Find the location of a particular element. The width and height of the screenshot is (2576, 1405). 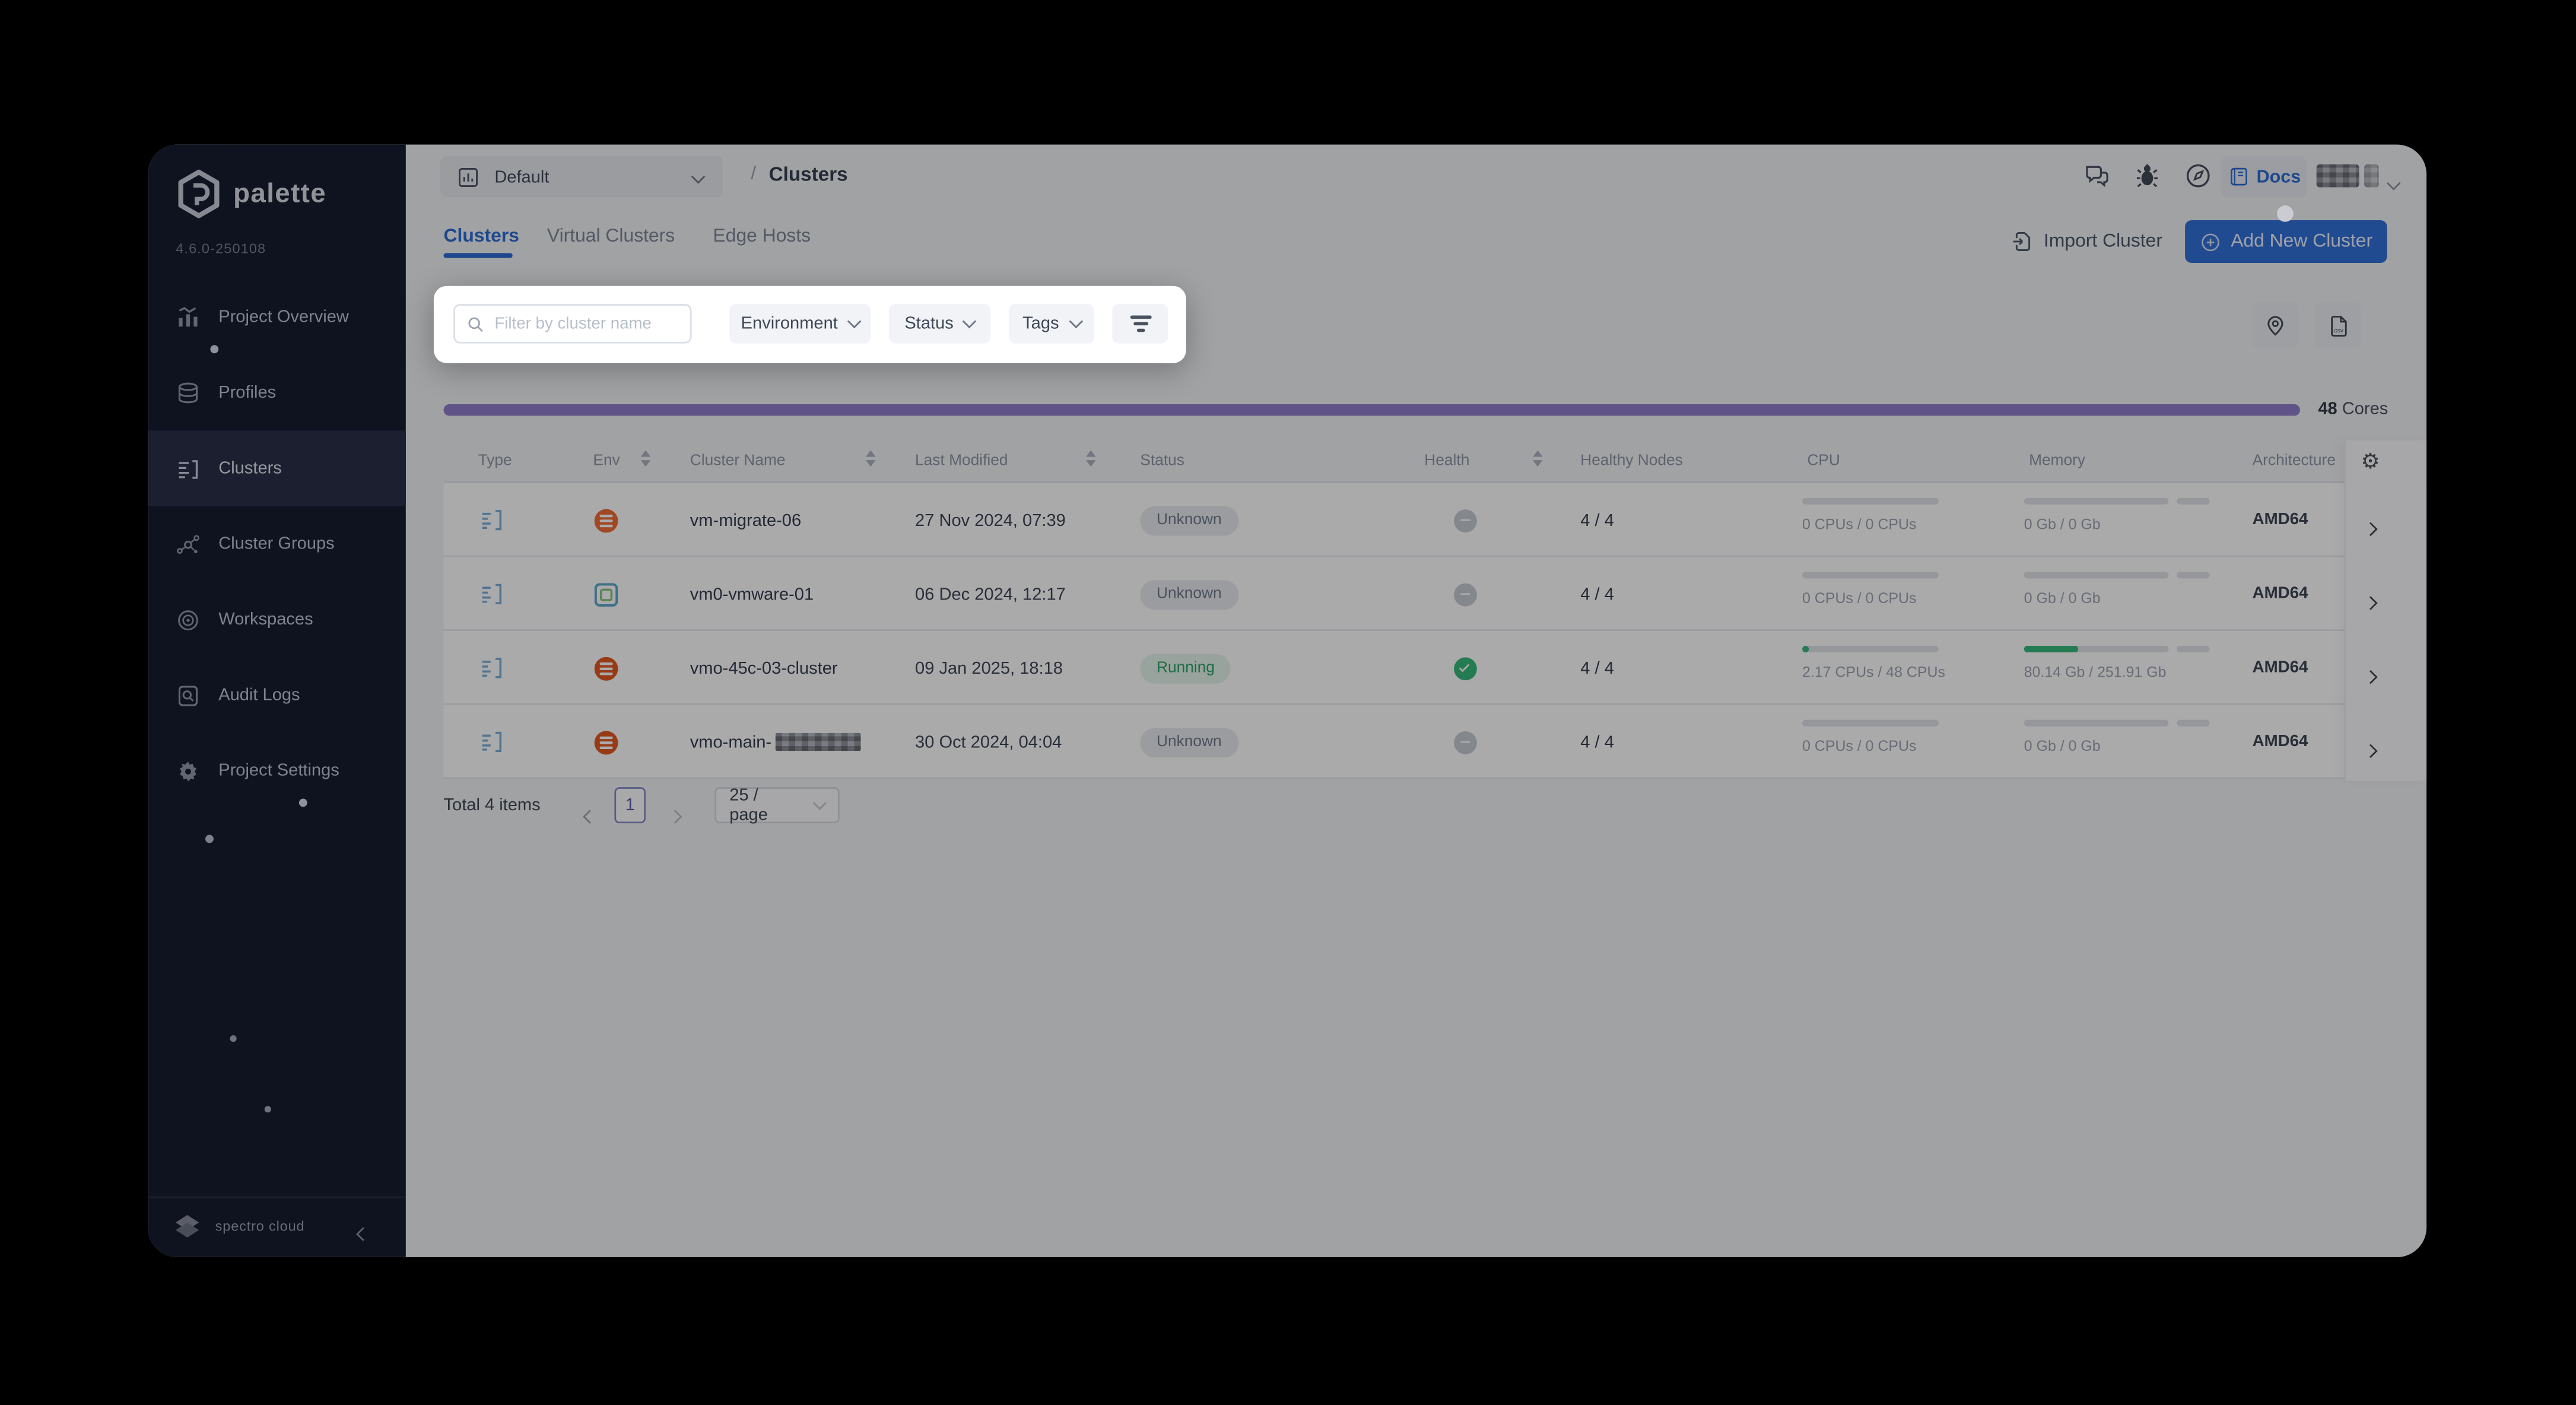

sort-health is located at coordinates (1538, 459).